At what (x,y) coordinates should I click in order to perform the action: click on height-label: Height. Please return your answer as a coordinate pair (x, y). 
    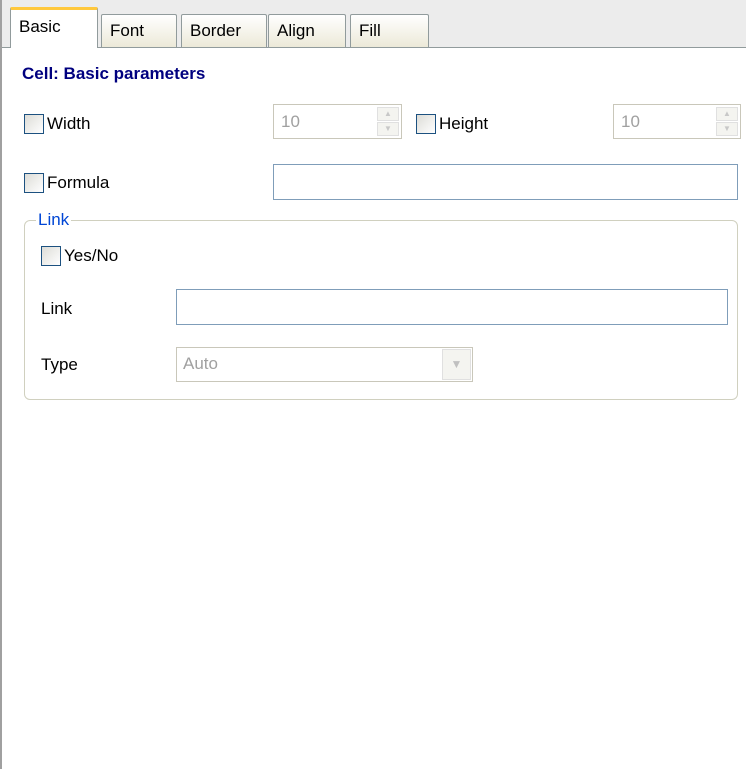
    Looking at the image, I should click on (464, 123).